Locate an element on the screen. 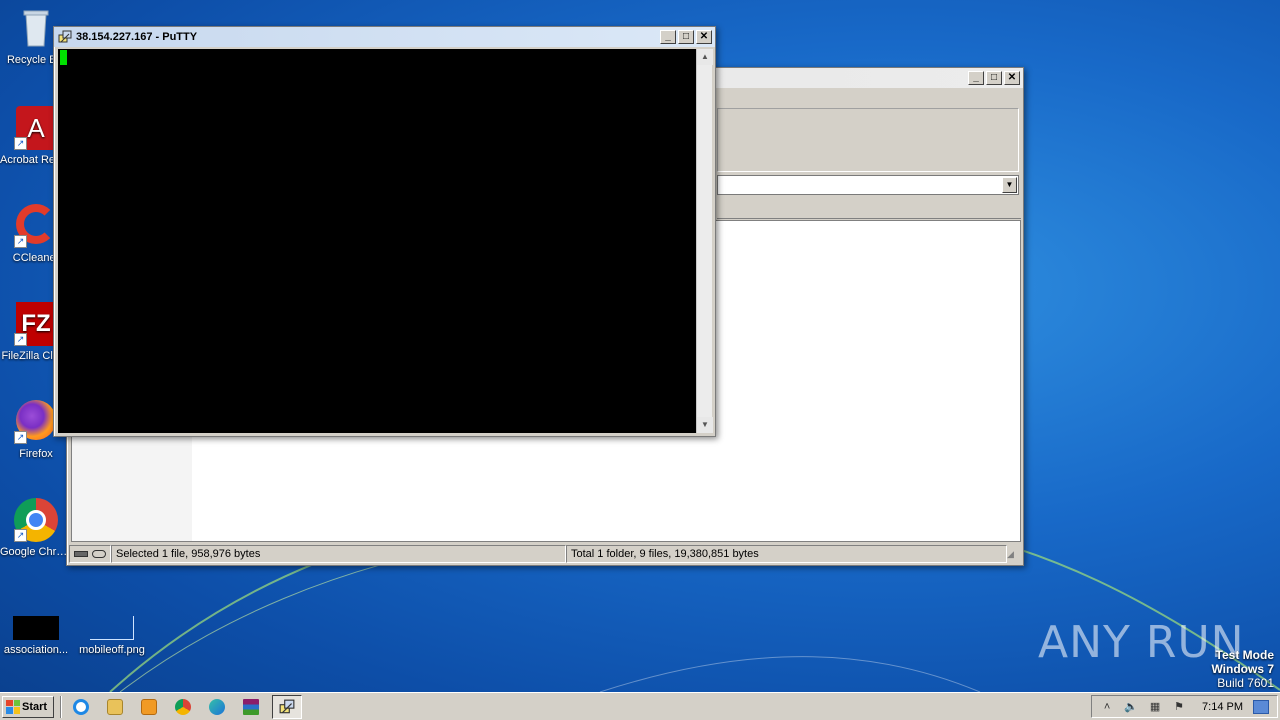  taskbar-putty-button is located at coordinates (287, 706).